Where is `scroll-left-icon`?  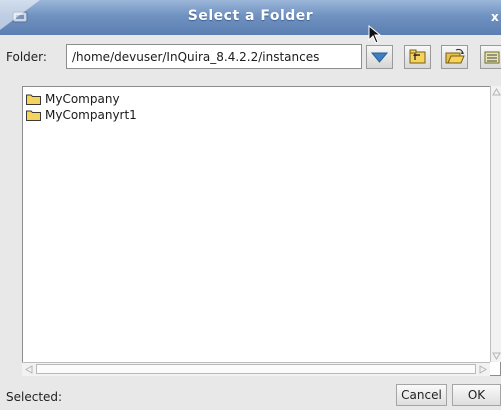
scroll-left-icon is located at coordinates (29, 369).